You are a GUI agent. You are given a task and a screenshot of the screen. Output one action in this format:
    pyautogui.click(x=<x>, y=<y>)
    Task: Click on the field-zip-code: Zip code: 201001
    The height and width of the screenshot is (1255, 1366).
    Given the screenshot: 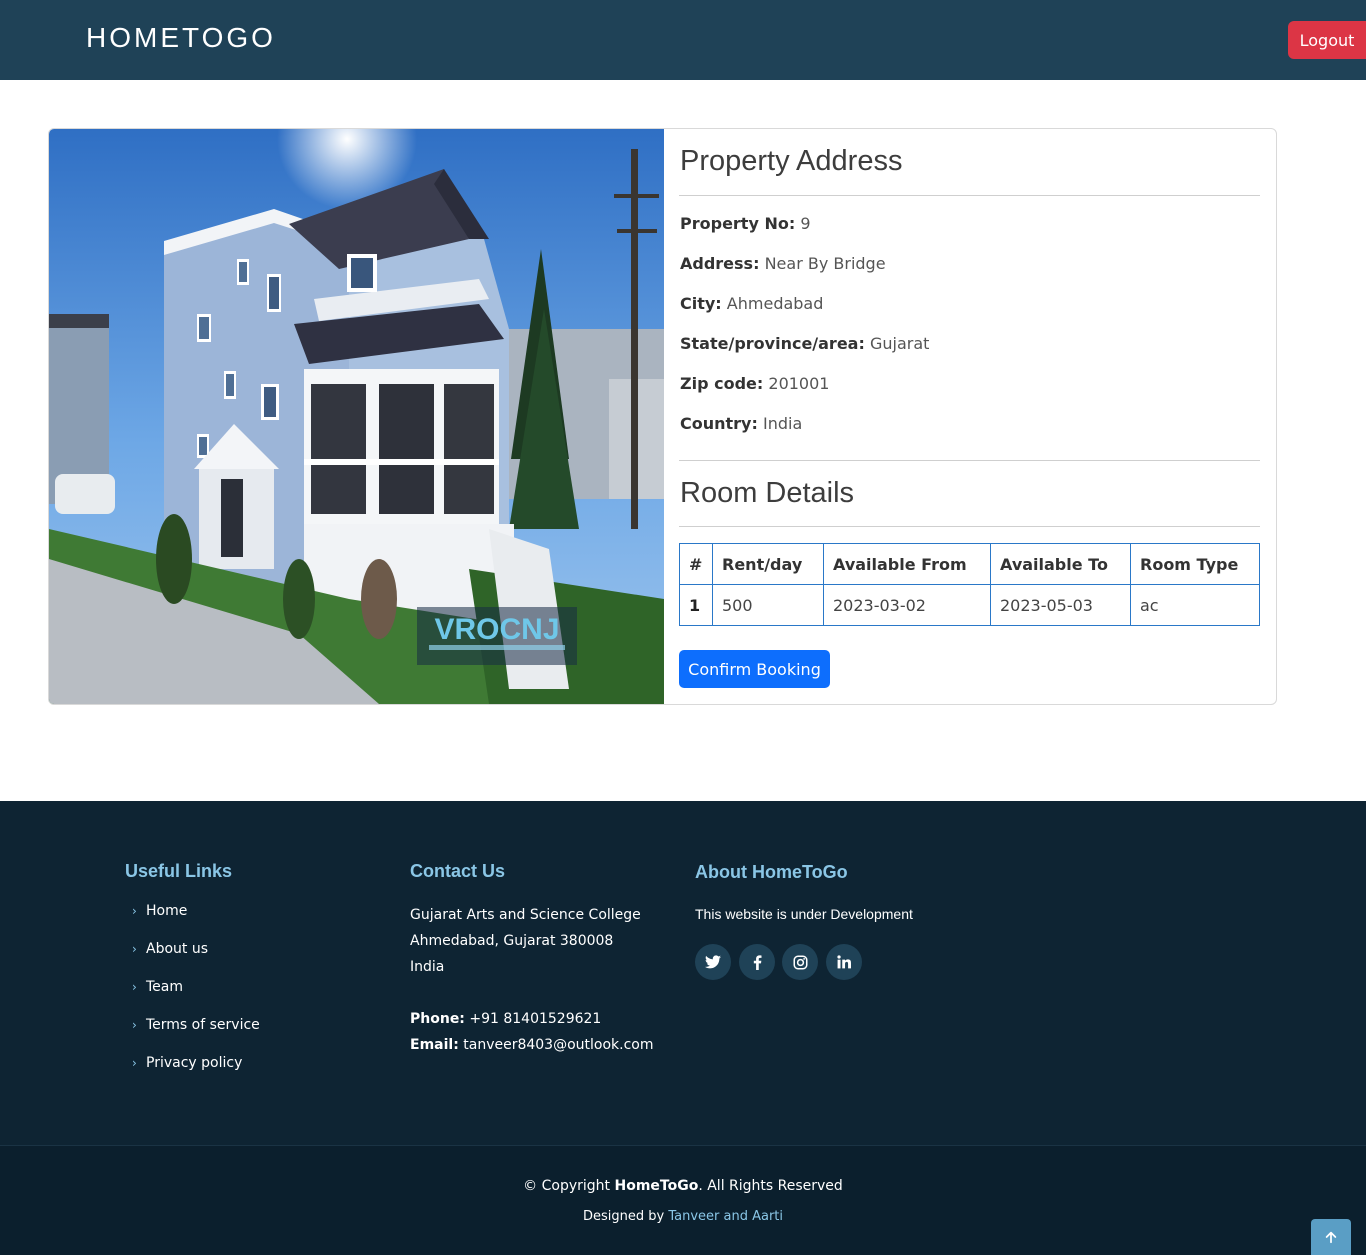 What is the action you would take?
    pyautogui.click(x=755, y=383)
    